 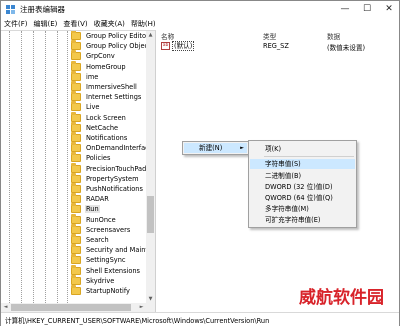 What do you see at coordinates (302, 164) in the screenshot?
I see `submenu-string-value: 字符串值(S)` at bounding box center [302, 164].